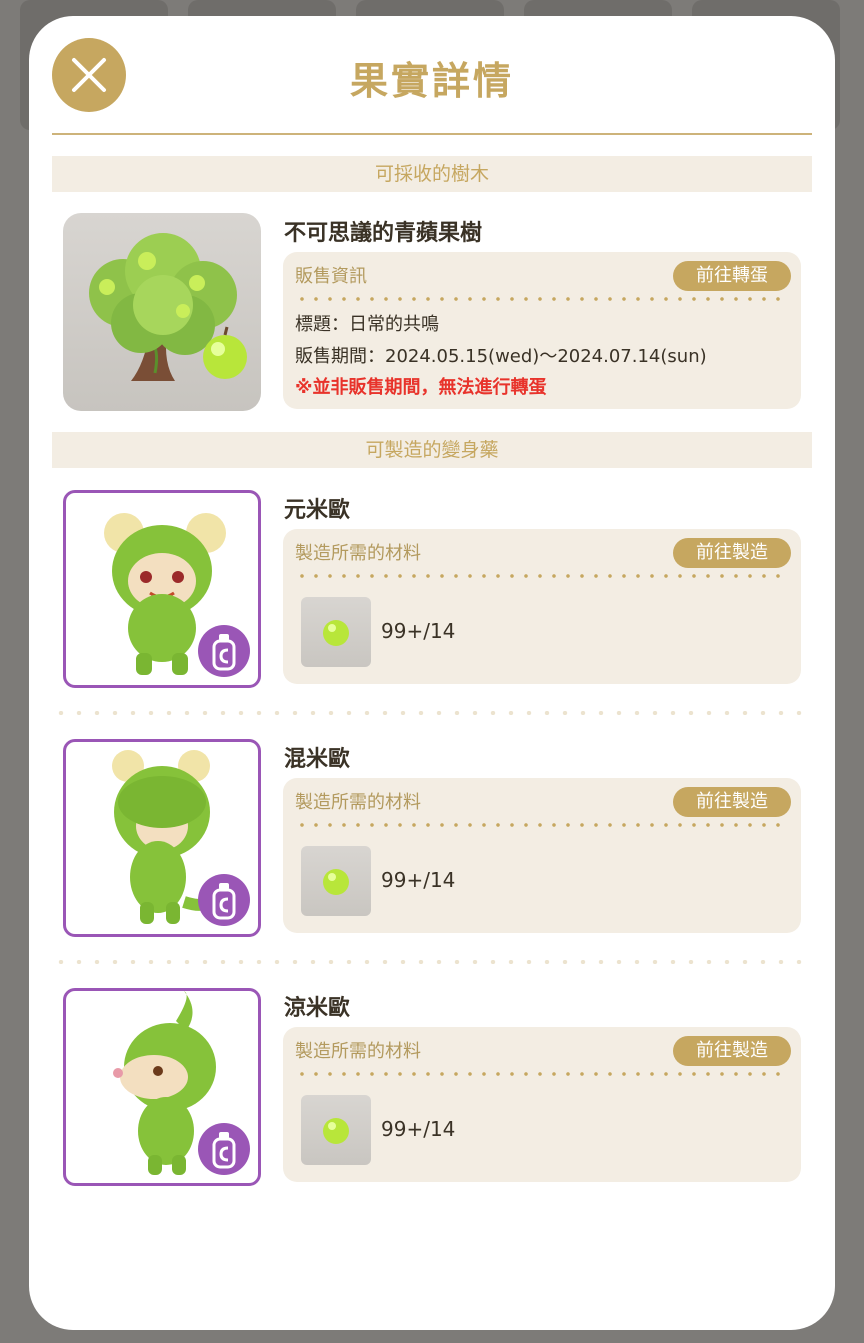 The image size is (864, 1343). I want to click on go-to-craft-button-3: 前往製造, so click(732, 1051).